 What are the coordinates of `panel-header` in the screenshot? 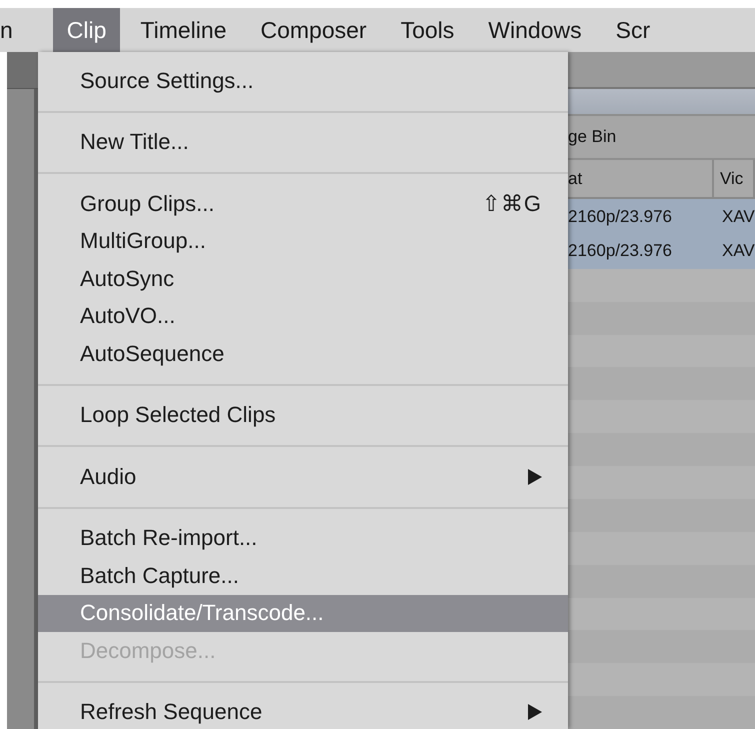 It's located at (22, 70).